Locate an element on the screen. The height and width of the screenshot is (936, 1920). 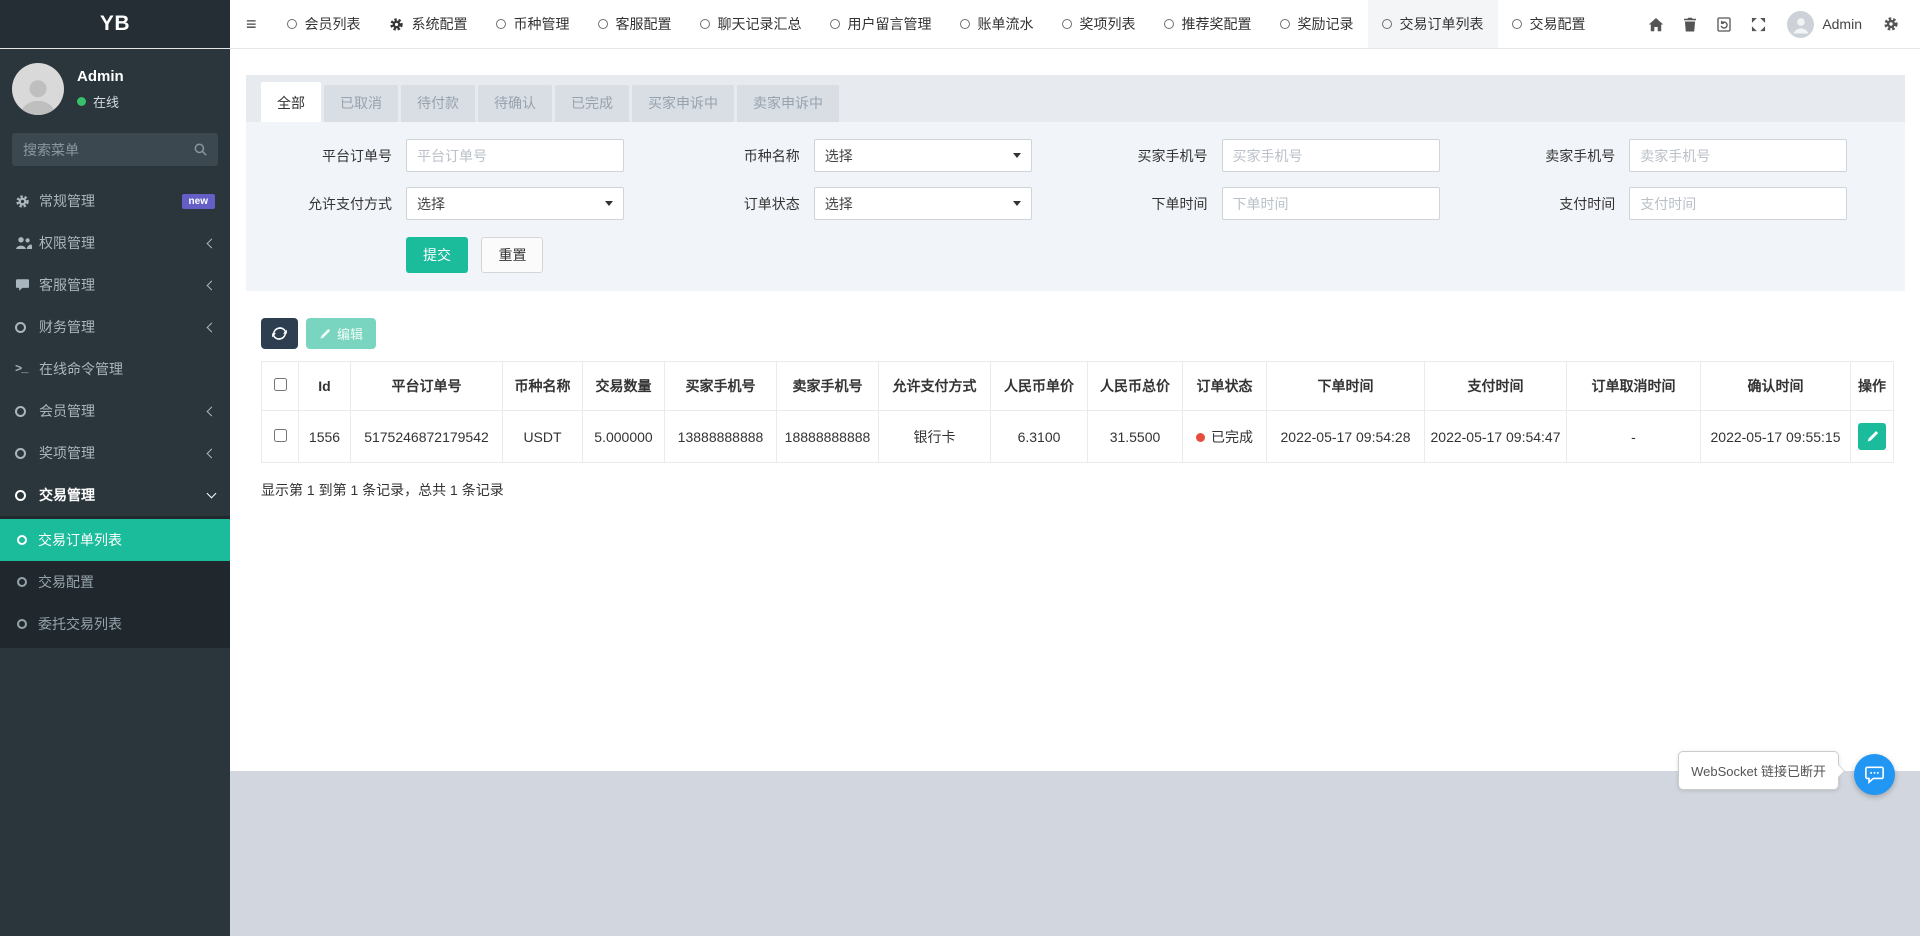
filter-field-pay-method: 允许支付方式 选择 is located at coordinates (464, 203).